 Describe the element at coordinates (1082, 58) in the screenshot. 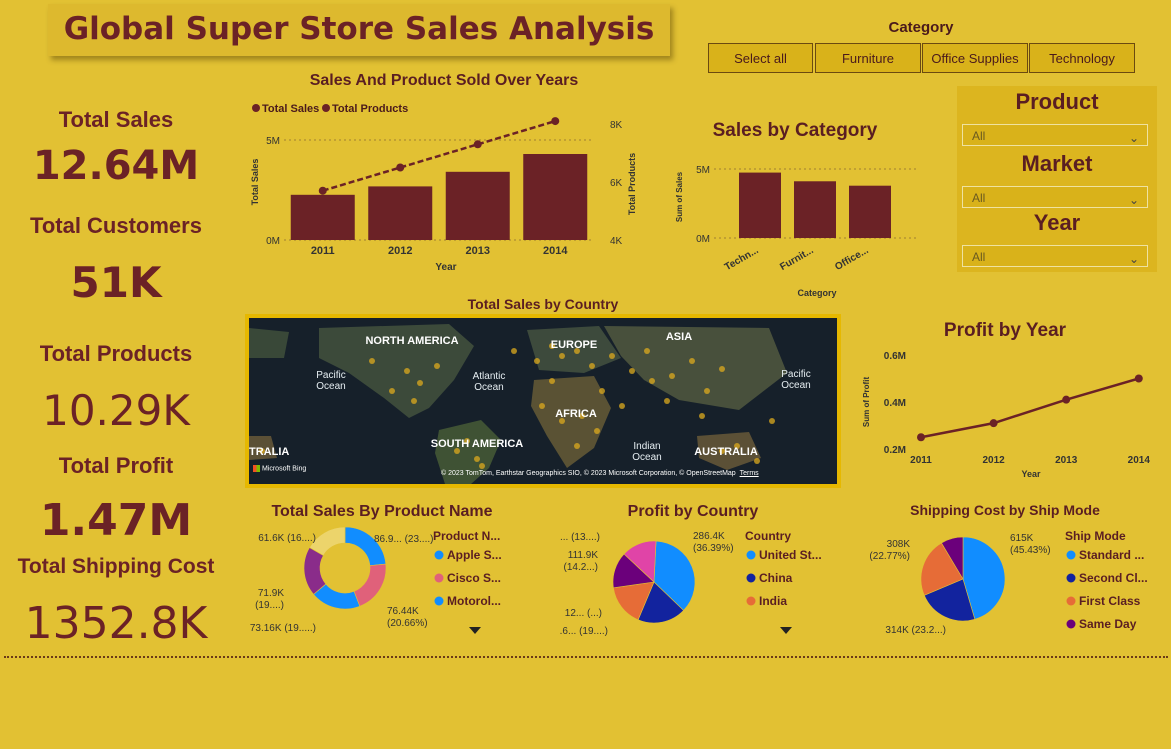

I see `category-technology-button: Technology` at that location.